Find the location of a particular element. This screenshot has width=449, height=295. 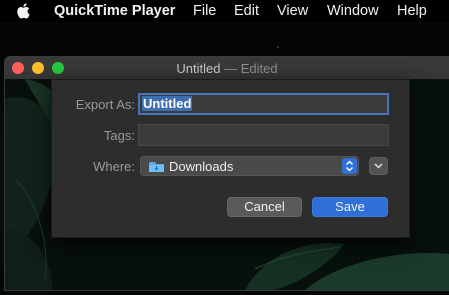

export-as-value: Untitled is located at coordinates (167, 103).